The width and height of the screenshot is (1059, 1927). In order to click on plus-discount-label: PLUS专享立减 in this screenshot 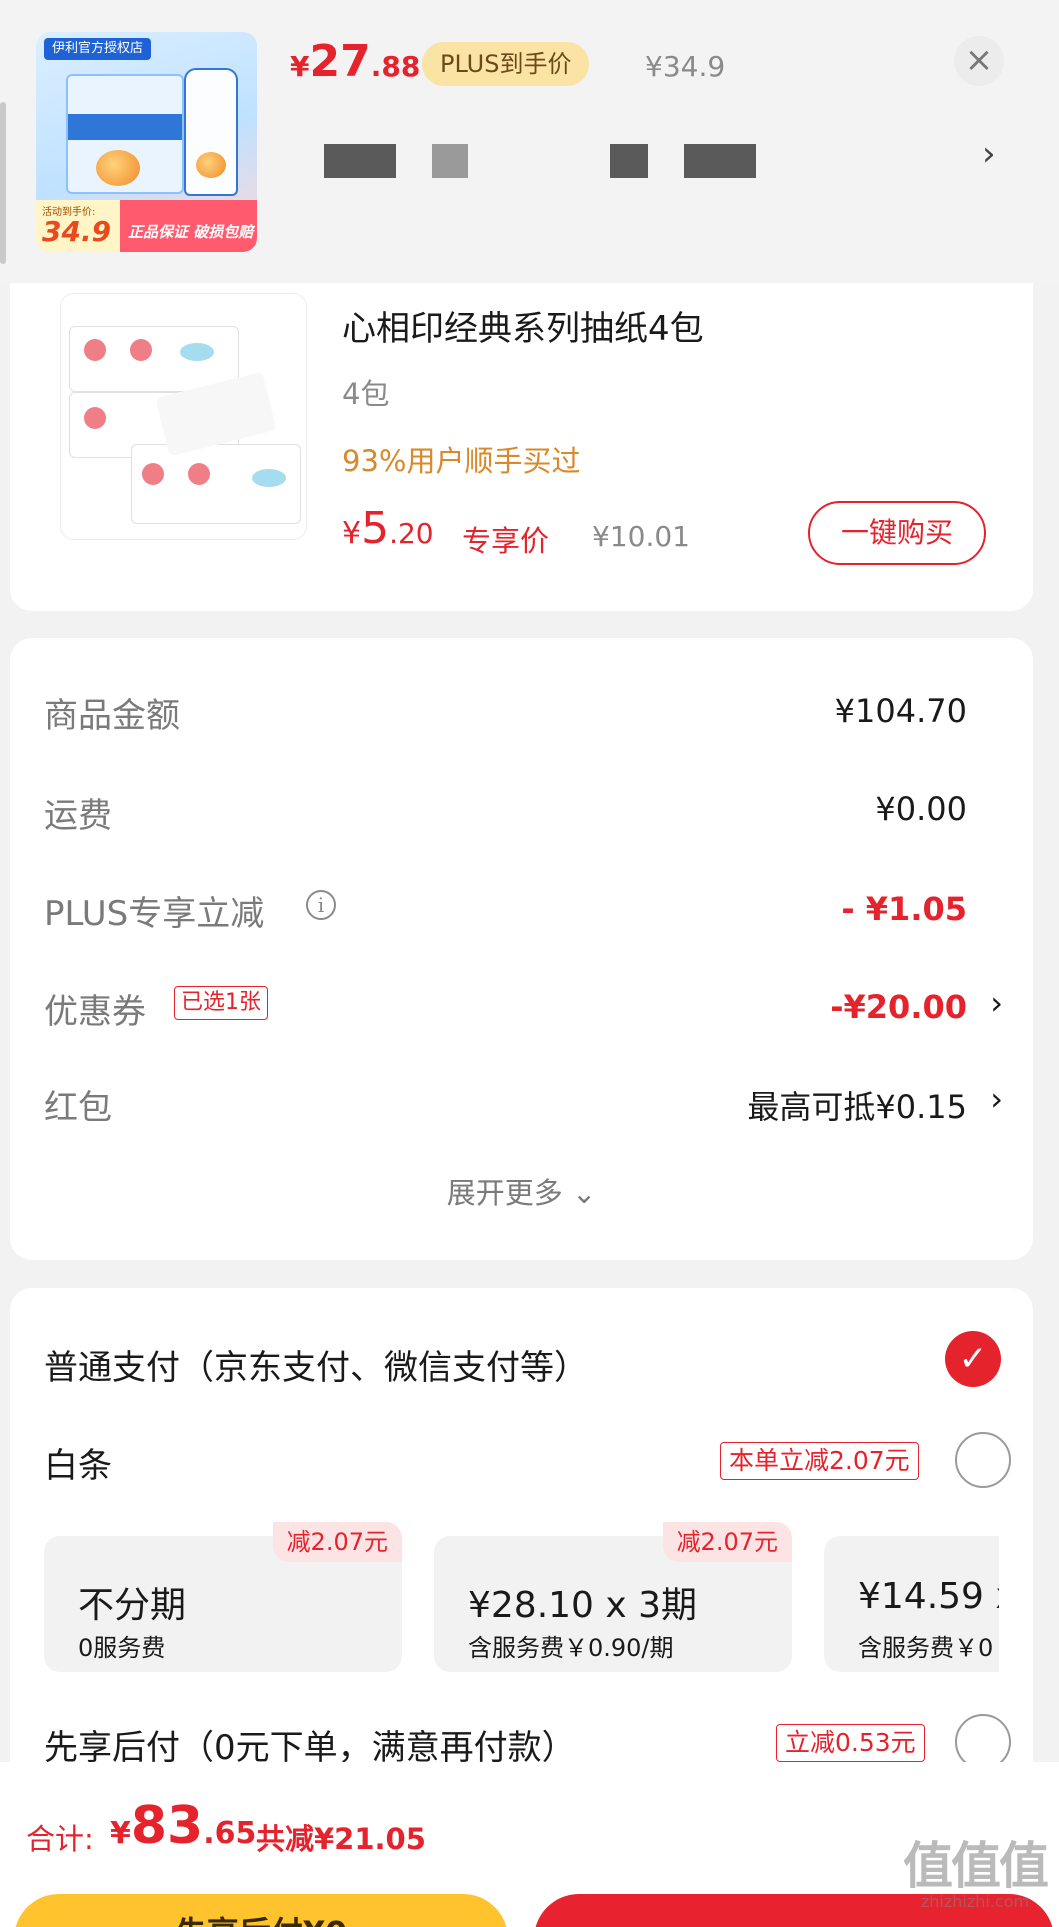, I will do `click(154, 914)`.